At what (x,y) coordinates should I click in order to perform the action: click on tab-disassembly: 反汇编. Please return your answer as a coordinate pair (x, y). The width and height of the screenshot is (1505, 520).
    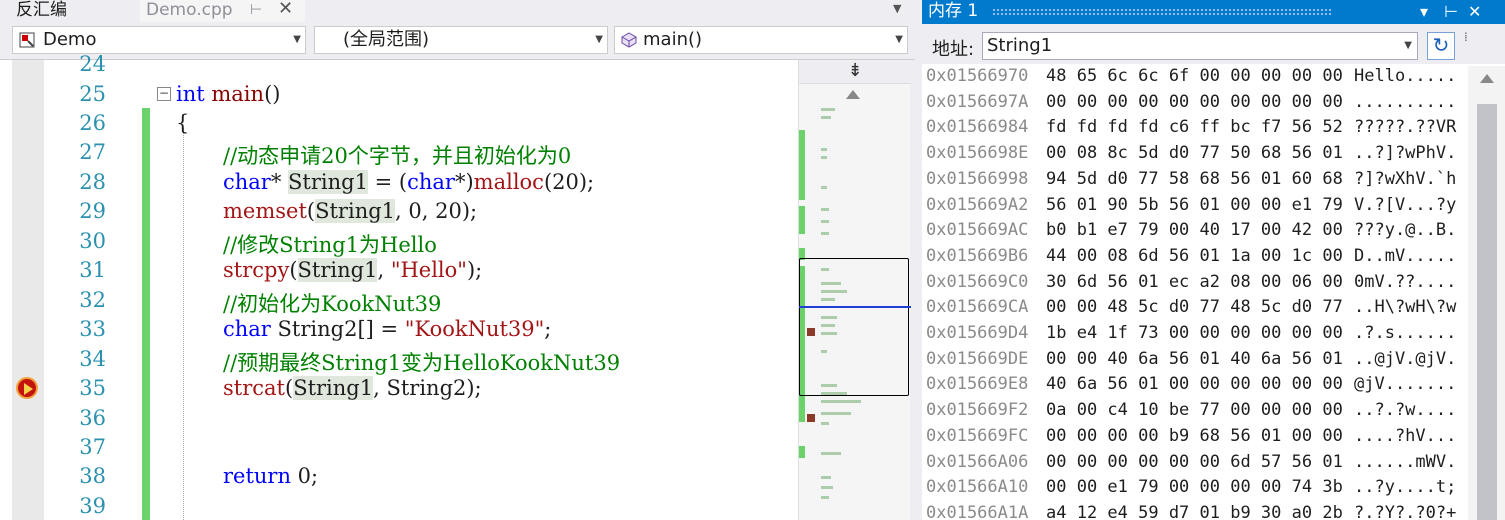
    Looking at the image, I should click on (76, 11).